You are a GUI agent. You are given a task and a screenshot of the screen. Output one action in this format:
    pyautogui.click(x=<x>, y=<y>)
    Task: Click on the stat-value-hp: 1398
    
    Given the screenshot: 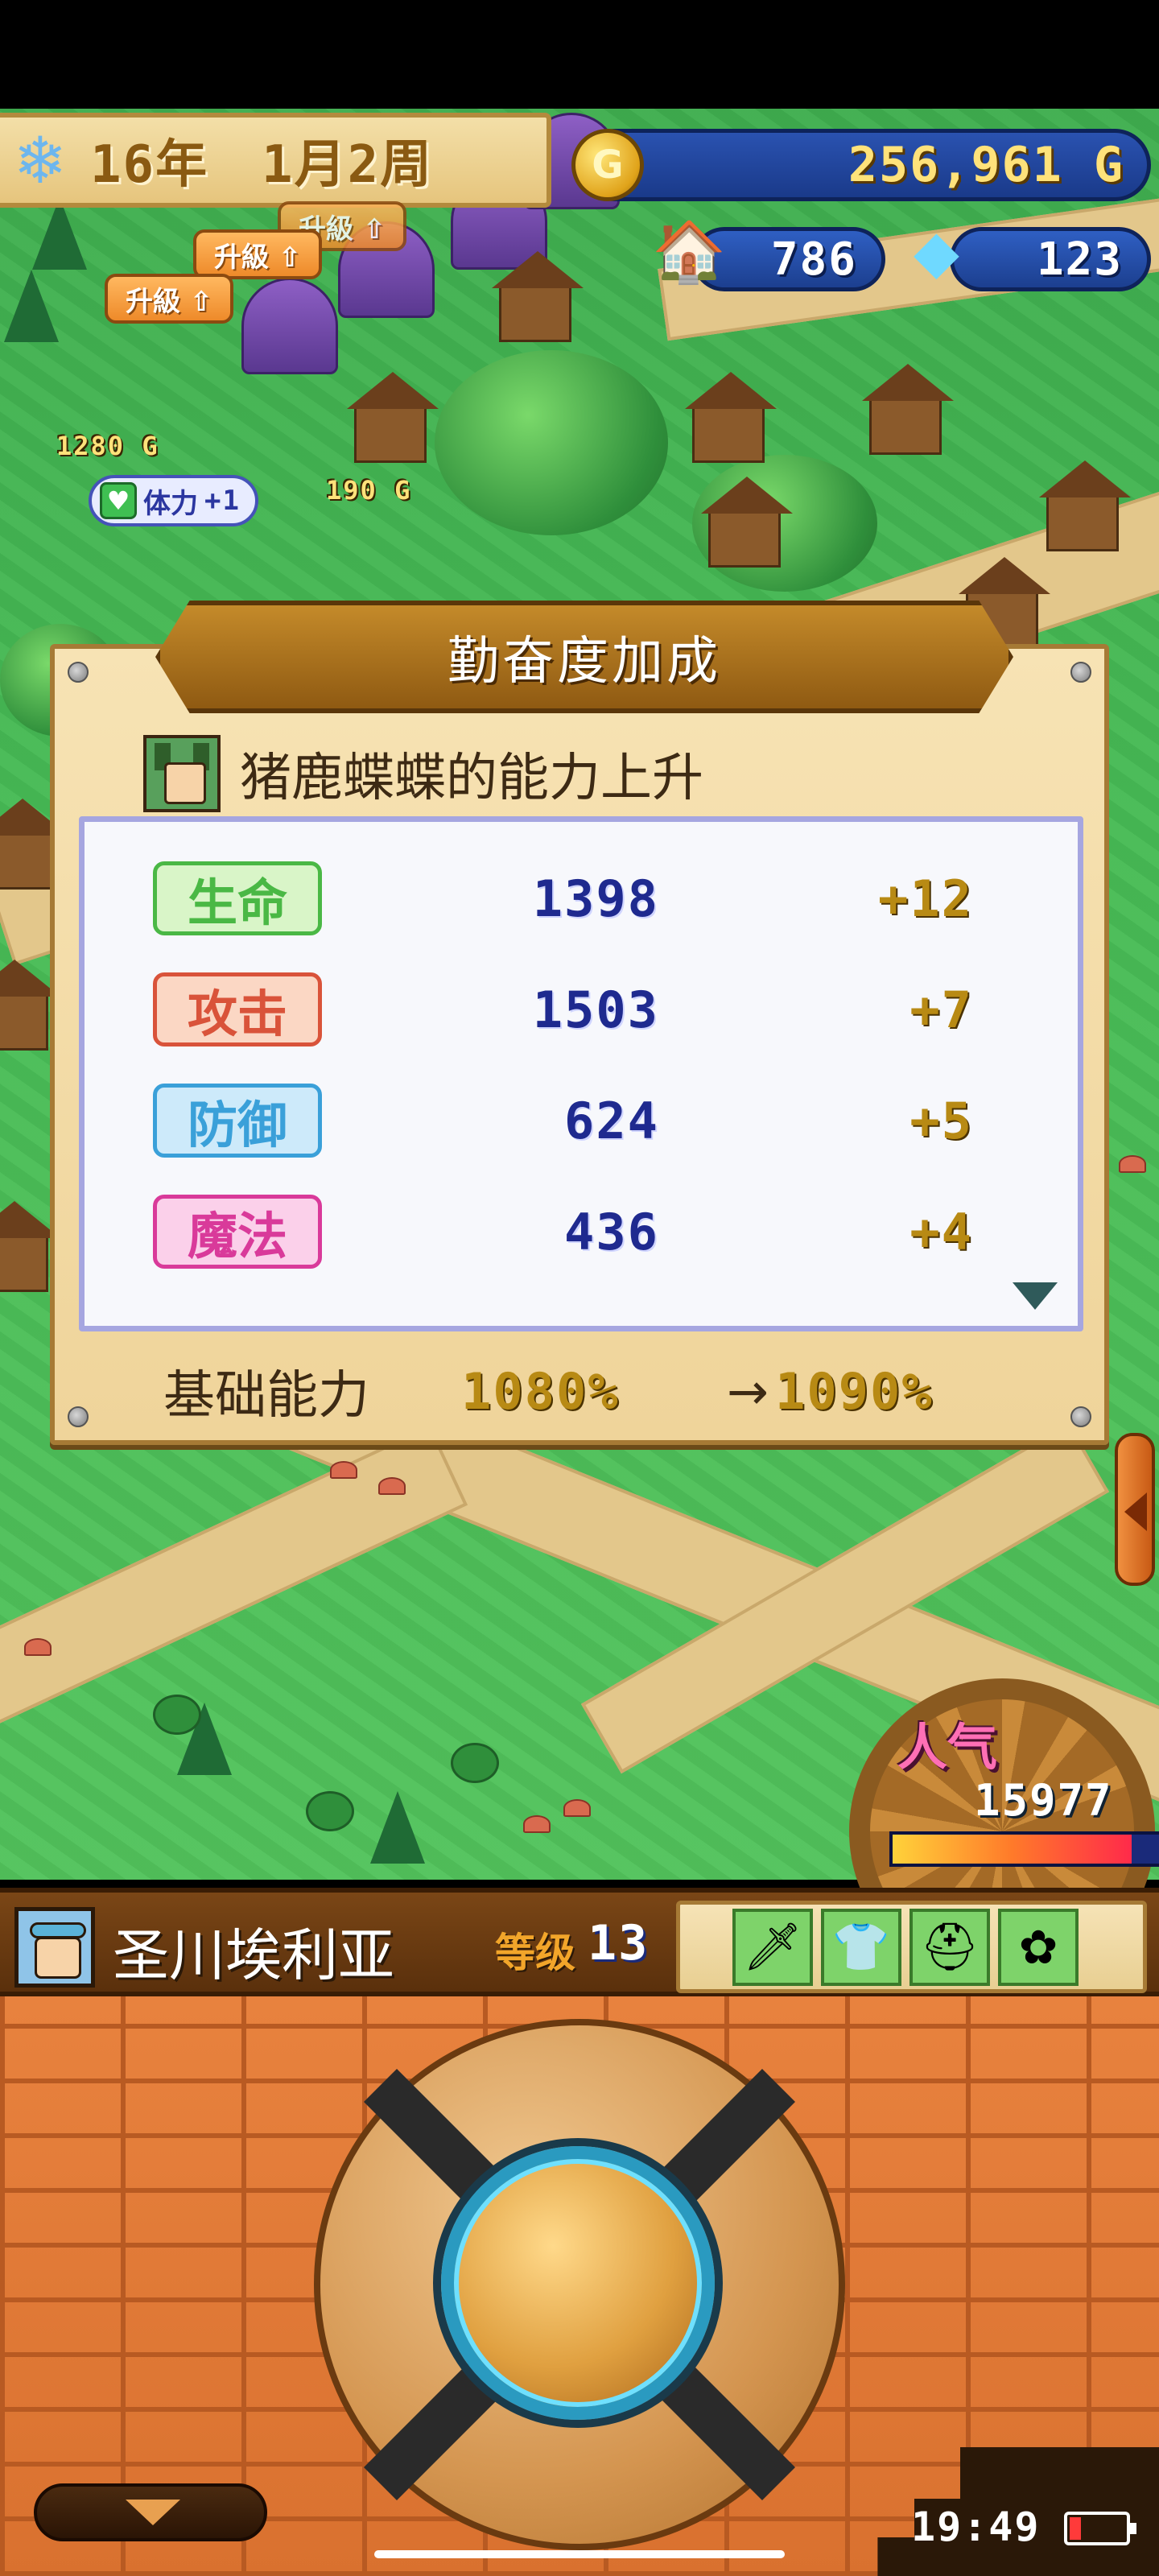 What is the action you would take?
    pyautogui.click(x=595, y=898)
    